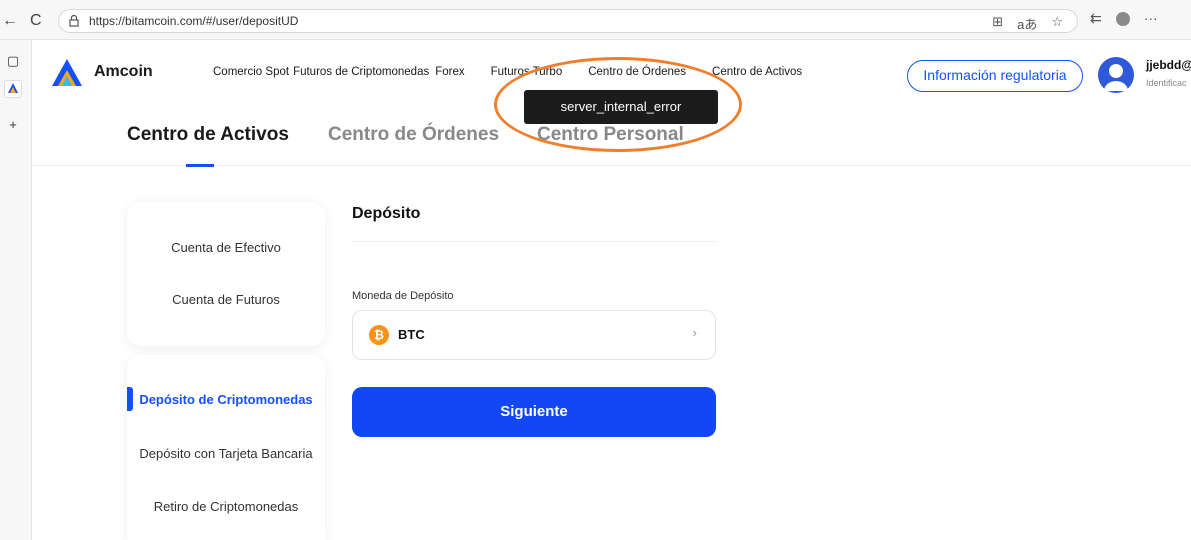 Image resolution: width=1191 pixels, height=540 pixels. What do you see at coordinates (449, 72) in the screenshot?
I see `nav-forex: Forex` at bounding box center [449, 72].